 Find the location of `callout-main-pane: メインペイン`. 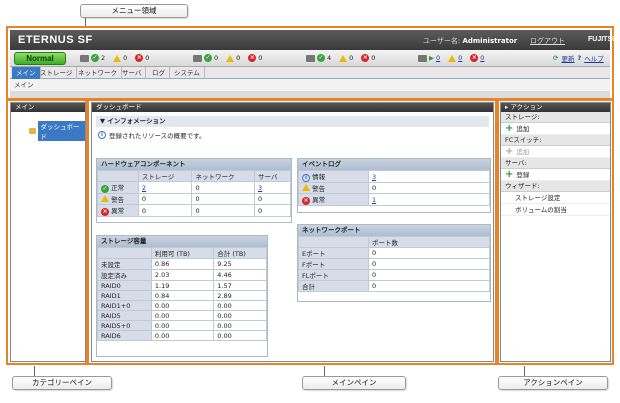

callout-main-pane: メインペイン is located at coordinates (354, 383).